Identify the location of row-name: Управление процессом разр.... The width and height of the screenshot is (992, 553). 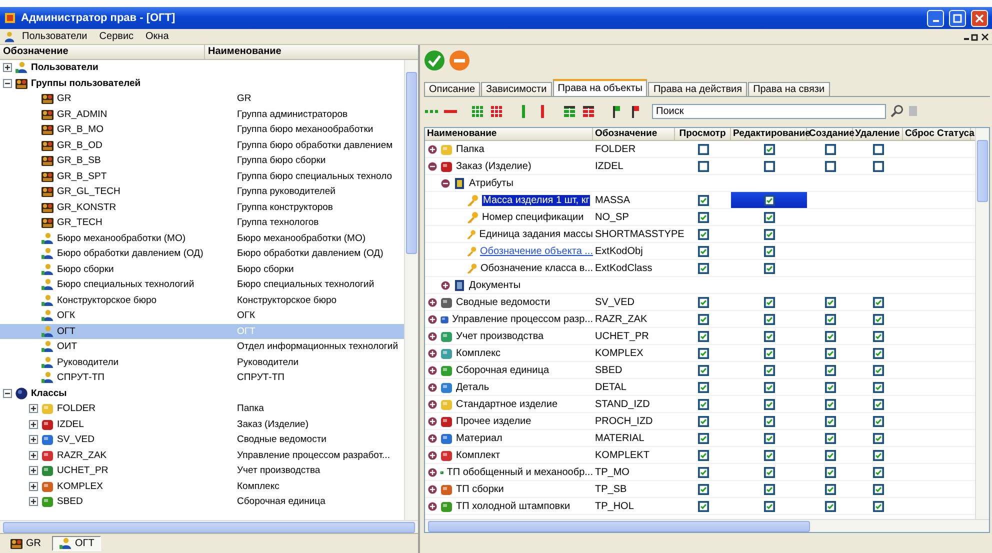
(522, 319).